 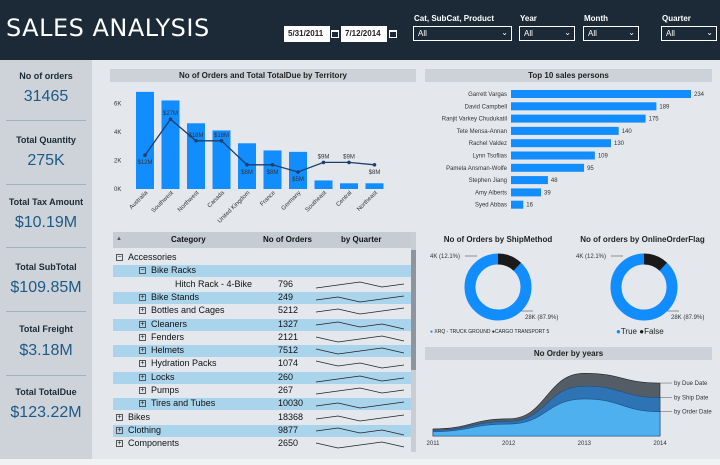 What do you see at coordinates (262, 311) in the screenshot?
I see `table-row: + Bottles and Cages 5212` at bounding box center [262, 311].